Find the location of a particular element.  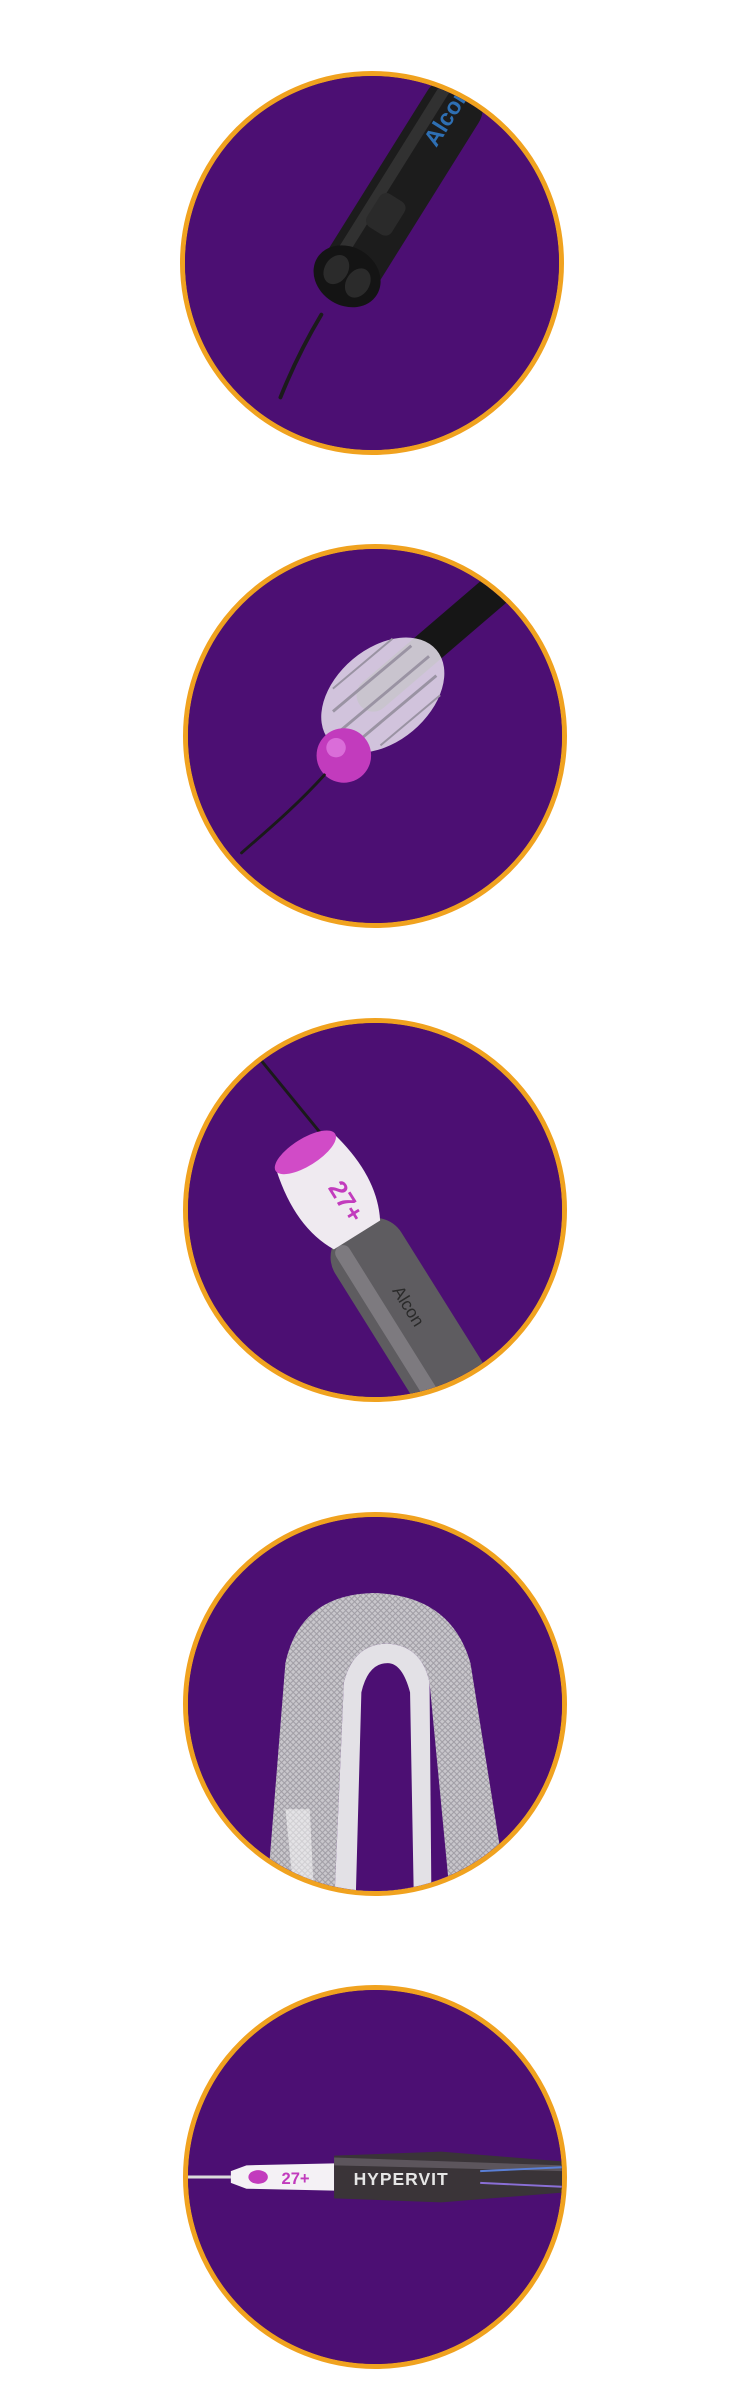

trocar-cannula-icon: 27+ Alcon is located at coordinates (375, 1210).